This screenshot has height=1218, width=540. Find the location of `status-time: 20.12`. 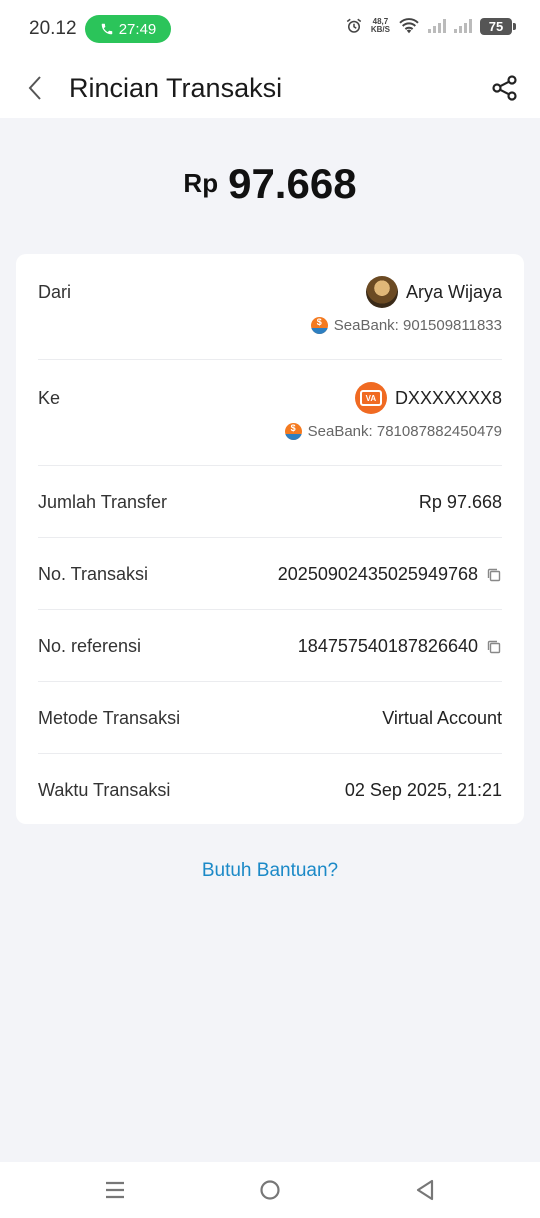

status-time: 20.12 is located at coordinates (53, 28).